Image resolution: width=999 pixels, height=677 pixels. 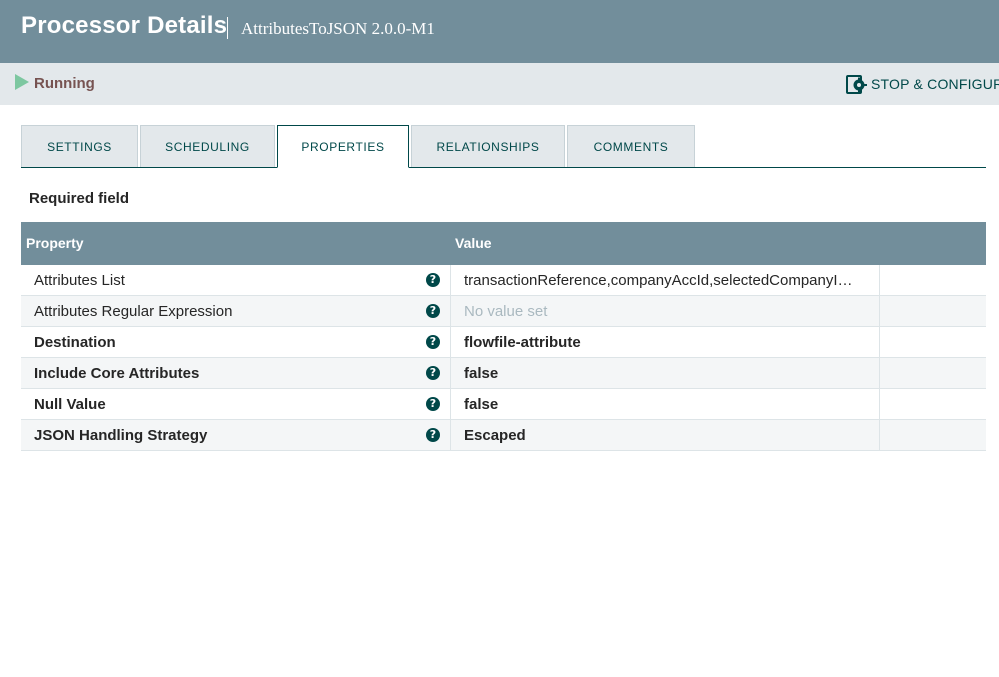 I want to click on stop-configure-label: STOP & CONFIGURE, so click(x=935, y=84).